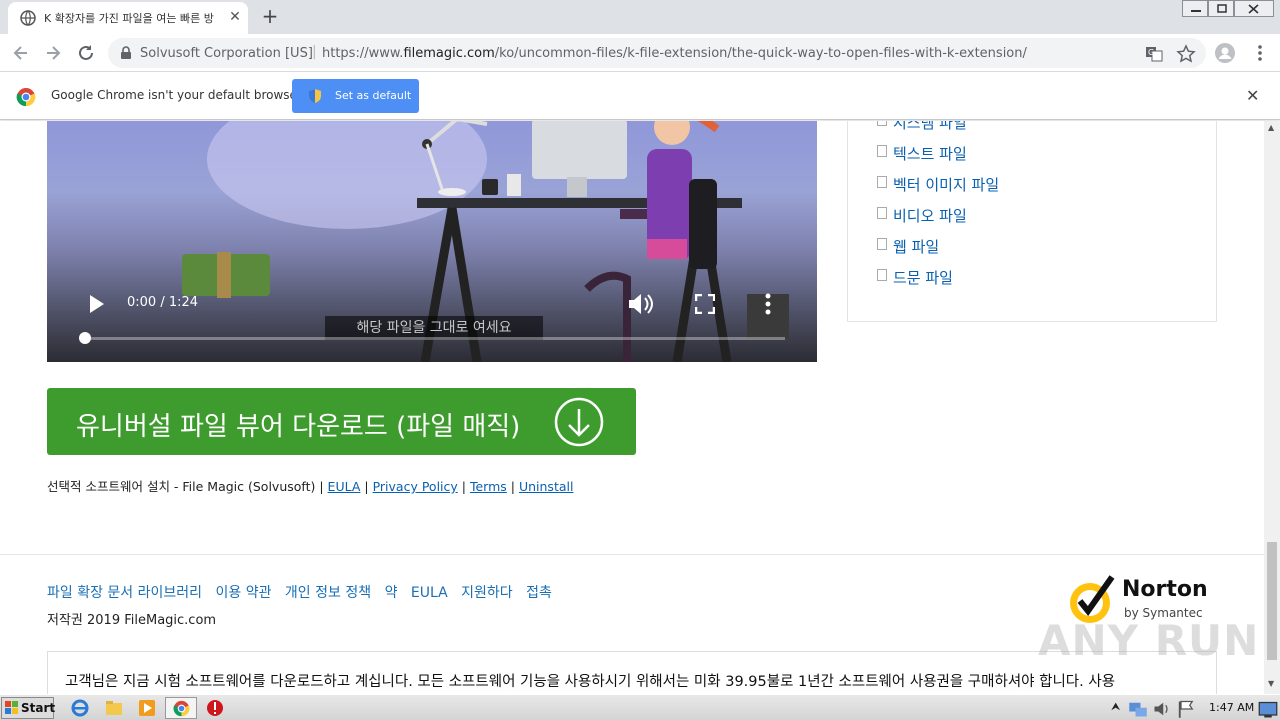 Image resolution: width=1280 pixels, height=720 pixels. I want to click on network-icon, so click(1138, 709).